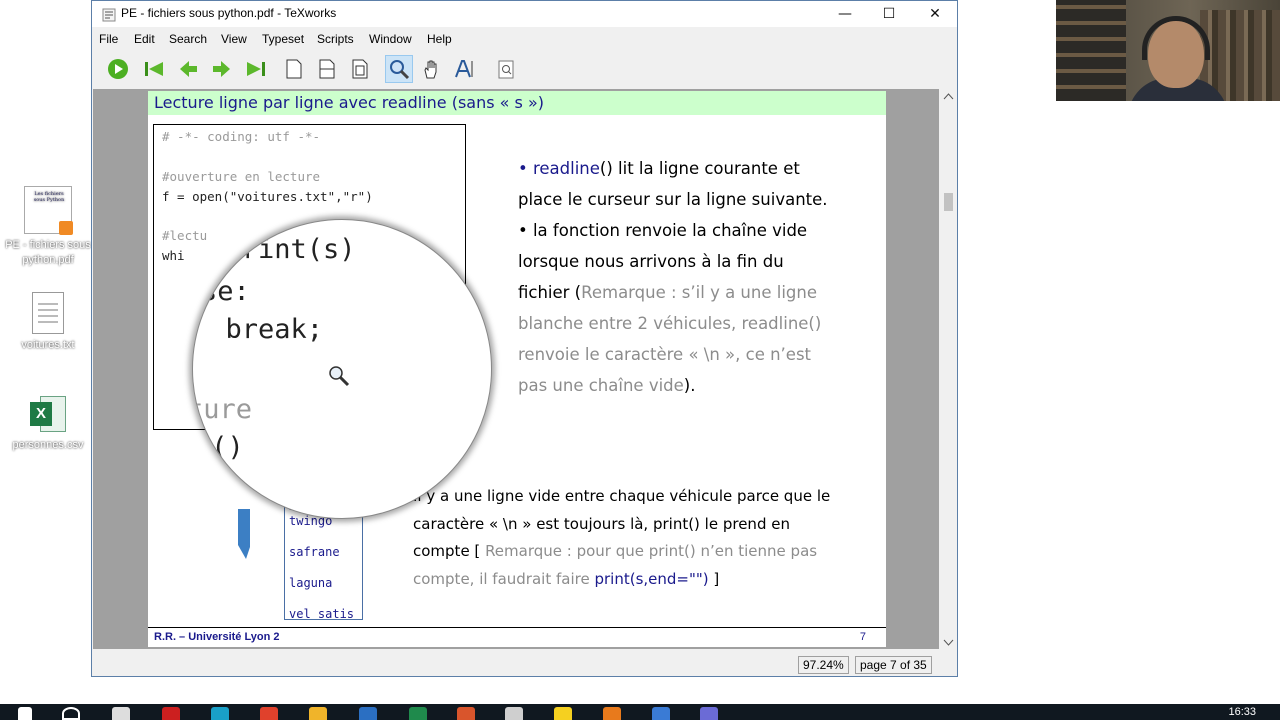  I want to click on scroll-down-icon, so click(948, 643).